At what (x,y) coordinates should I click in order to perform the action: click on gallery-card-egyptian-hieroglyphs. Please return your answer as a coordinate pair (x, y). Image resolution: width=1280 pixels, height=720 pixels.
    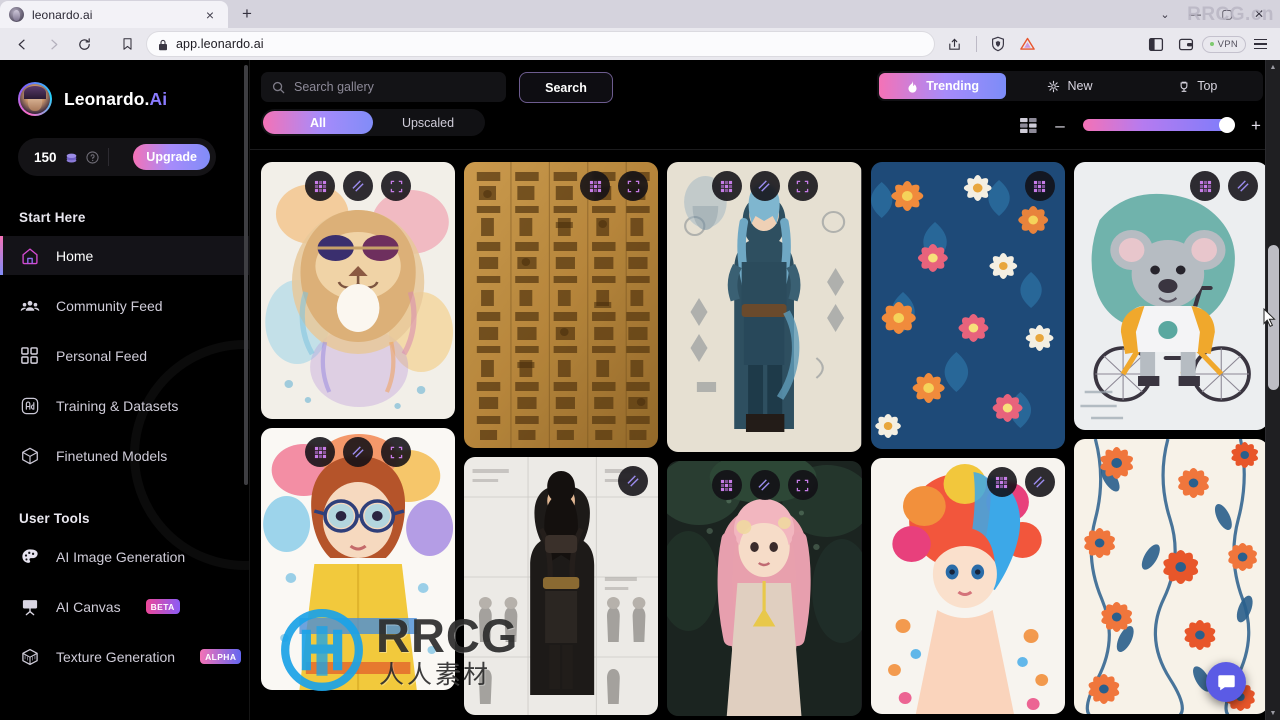
    Looking at the image, I should click on (561, 305).